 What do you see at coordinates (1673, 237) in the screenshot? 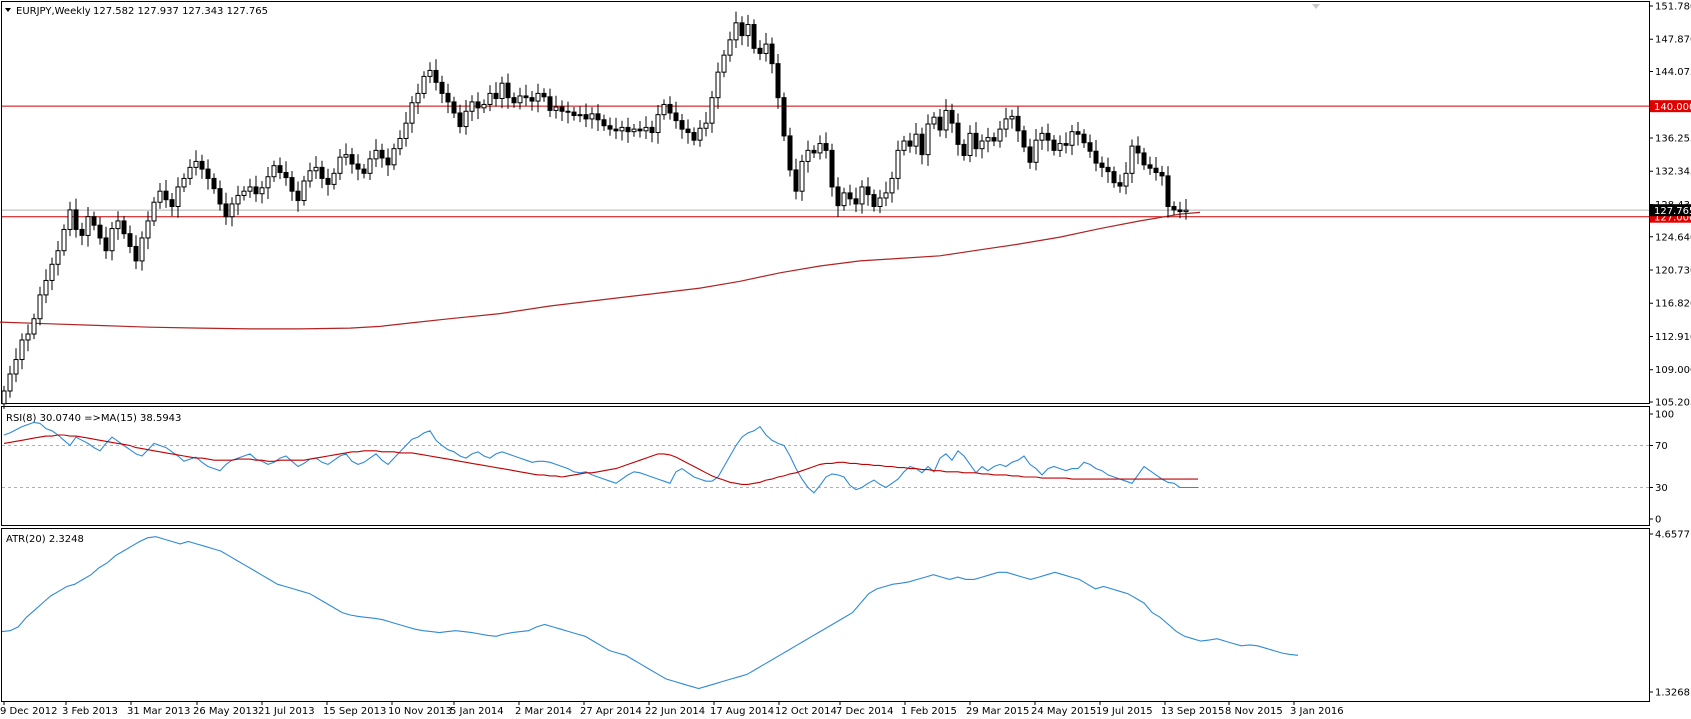
I see `price-tick-label: 124.640` at bounding box center [1673, 237].